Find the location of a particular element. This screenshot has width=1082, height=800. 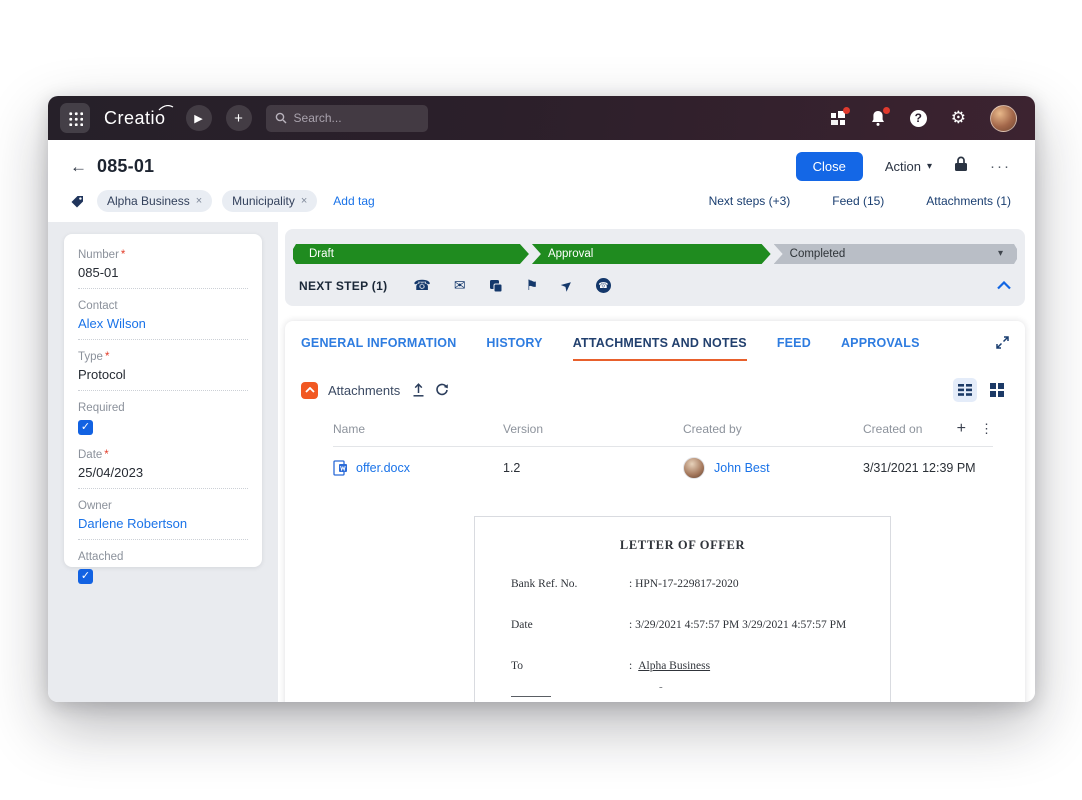

field-date: Date * 25/04/2023 is located at coordinates (163, 469).